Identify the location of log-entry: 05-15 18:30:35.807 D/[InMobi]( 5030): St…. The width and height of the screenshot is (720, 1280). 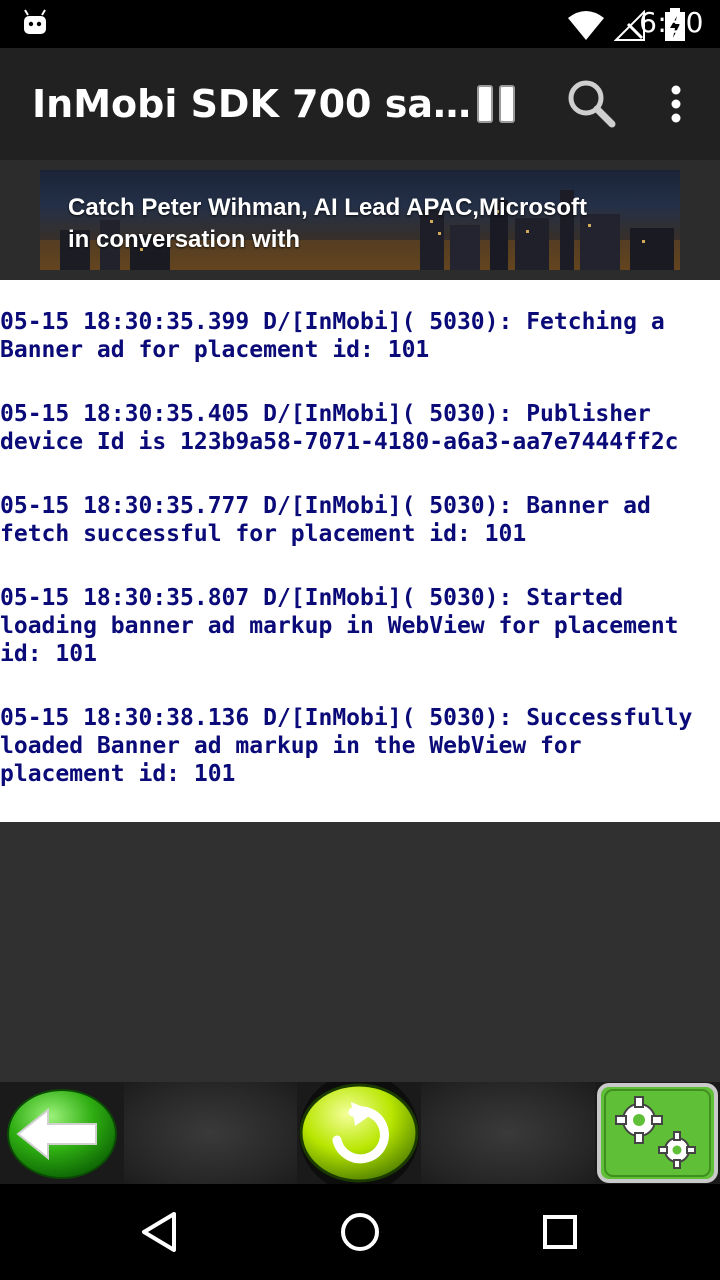
(339, 626).